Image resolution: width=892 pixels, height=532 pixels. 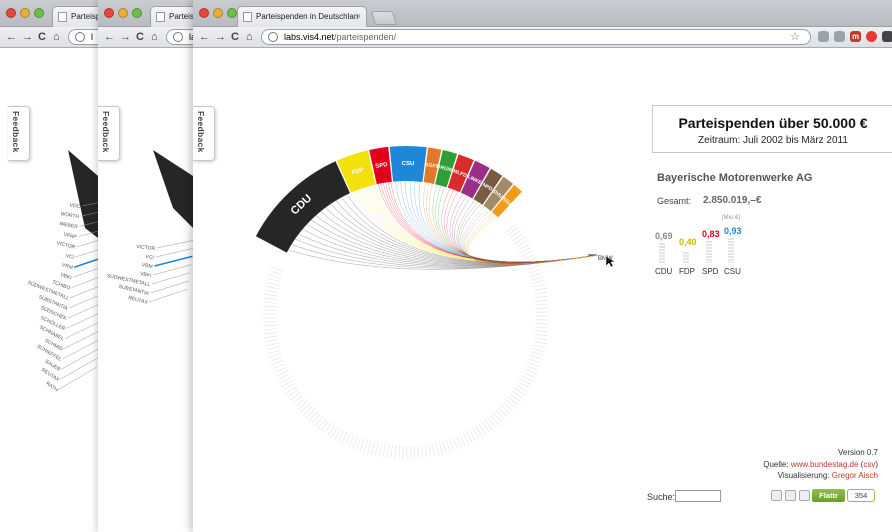 What do you see at coordinates (70, 236) in the screenshot?
I see `donor-label: VPAP` at bounding box center [70, 236].